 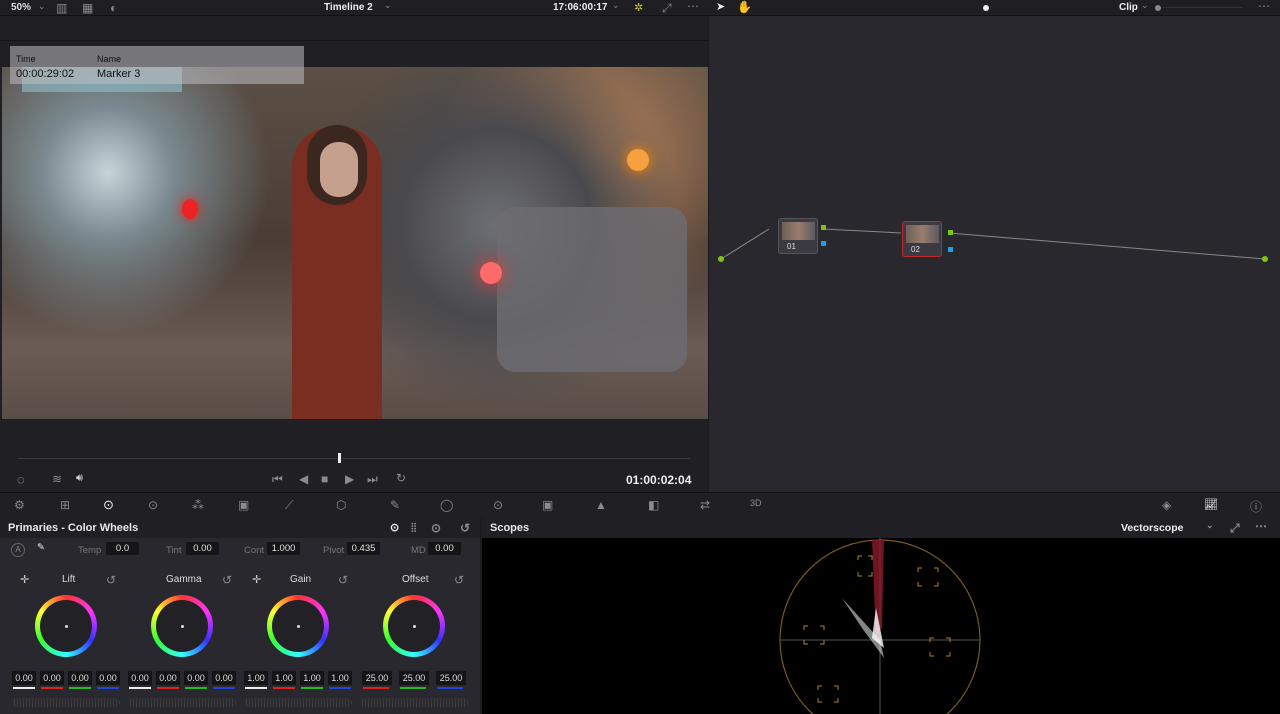 I want to click on scopes-icon: 📈︎, so click(x=1211, y=504).